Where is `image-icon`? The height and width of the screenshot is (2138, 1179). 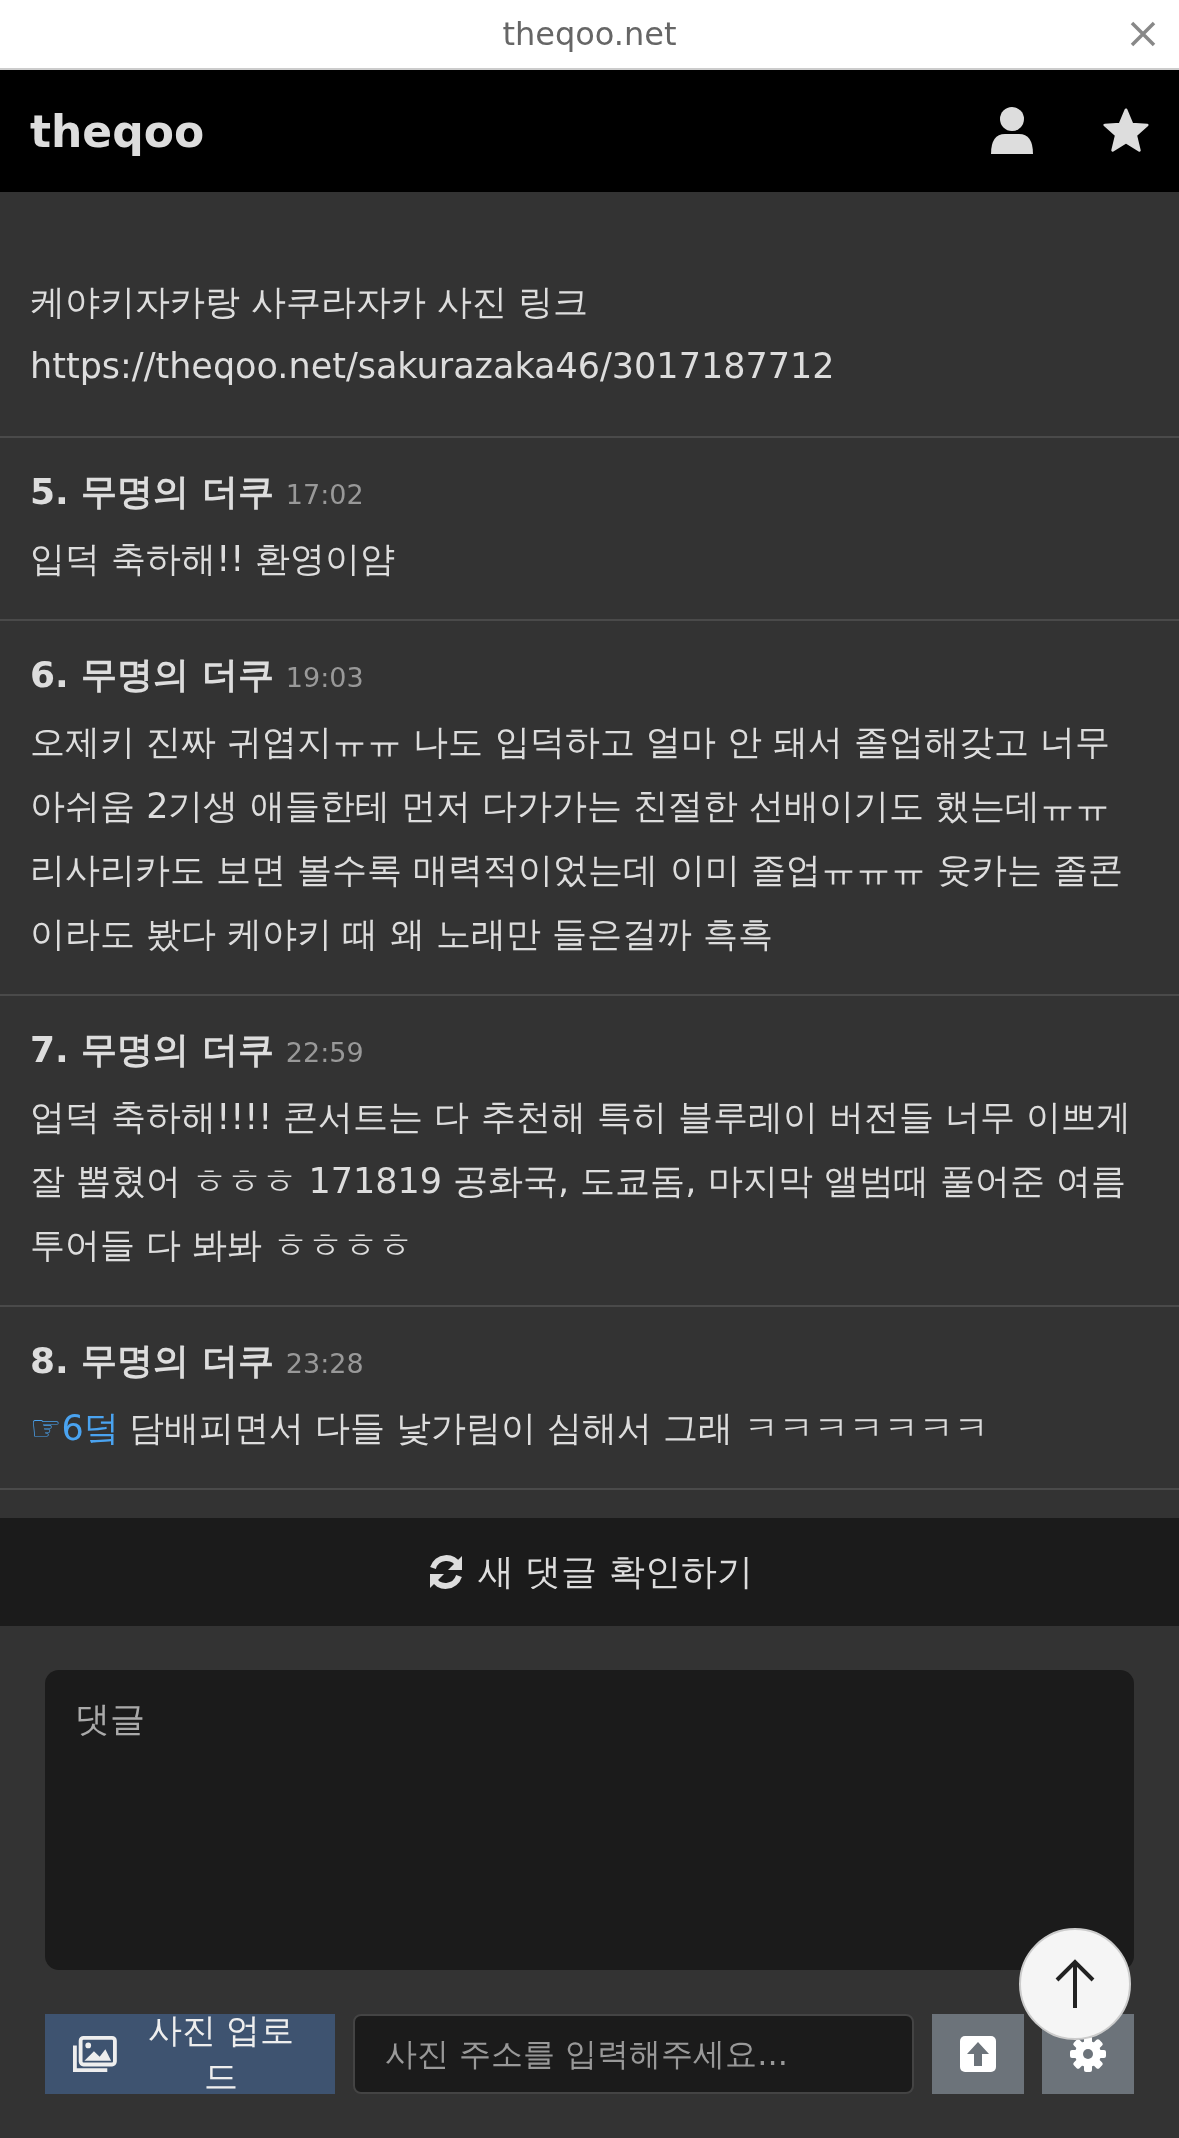
image-icon is located at coordinates (95, 2054).